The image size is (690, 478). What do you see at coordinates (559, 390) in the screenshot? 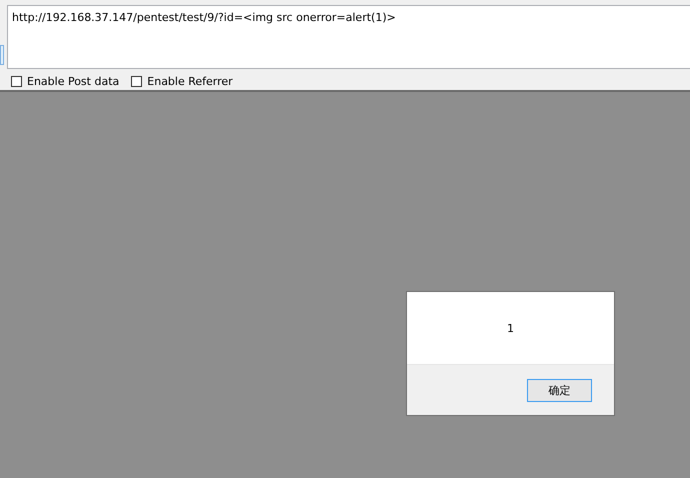
I see `ok-button: 确定` at bounding box center [559, 390].